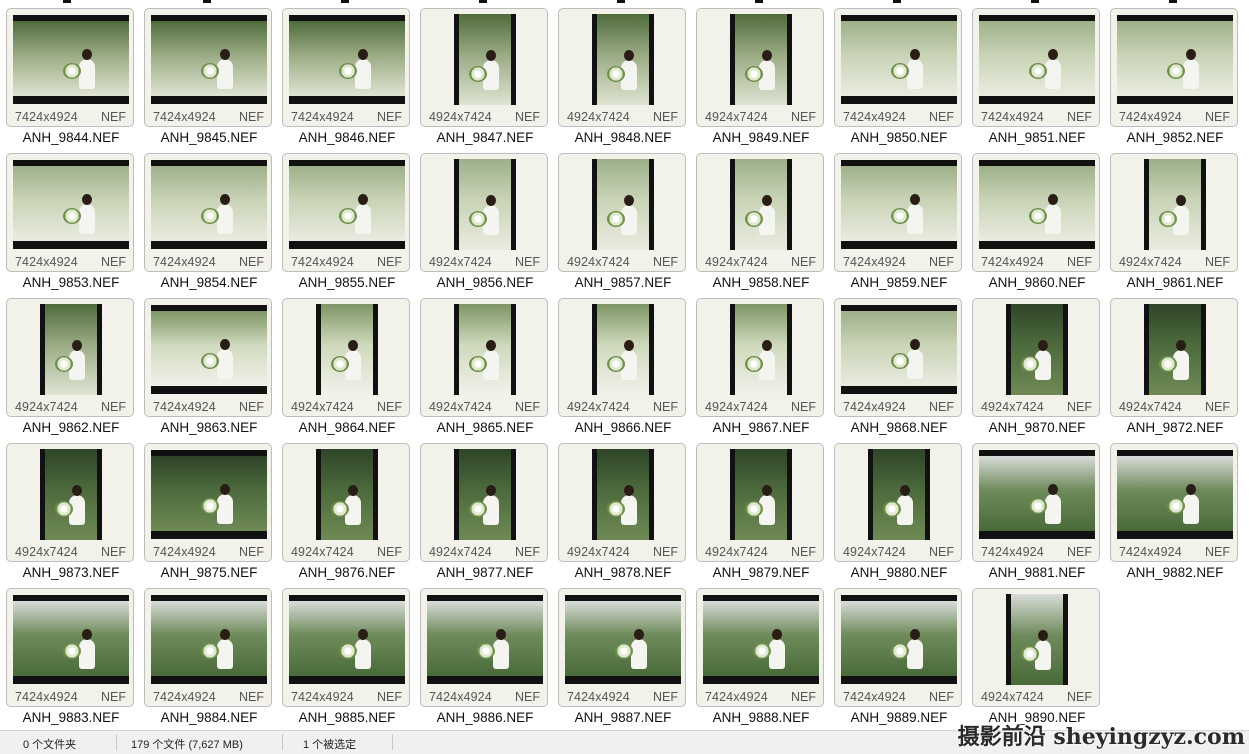 Image resolution: width=1249 pixels, height=754 pixels. I want to click on file-thumbnail: 7424x4924 NEF ANH_9881.NEF, so click(1038, 512).